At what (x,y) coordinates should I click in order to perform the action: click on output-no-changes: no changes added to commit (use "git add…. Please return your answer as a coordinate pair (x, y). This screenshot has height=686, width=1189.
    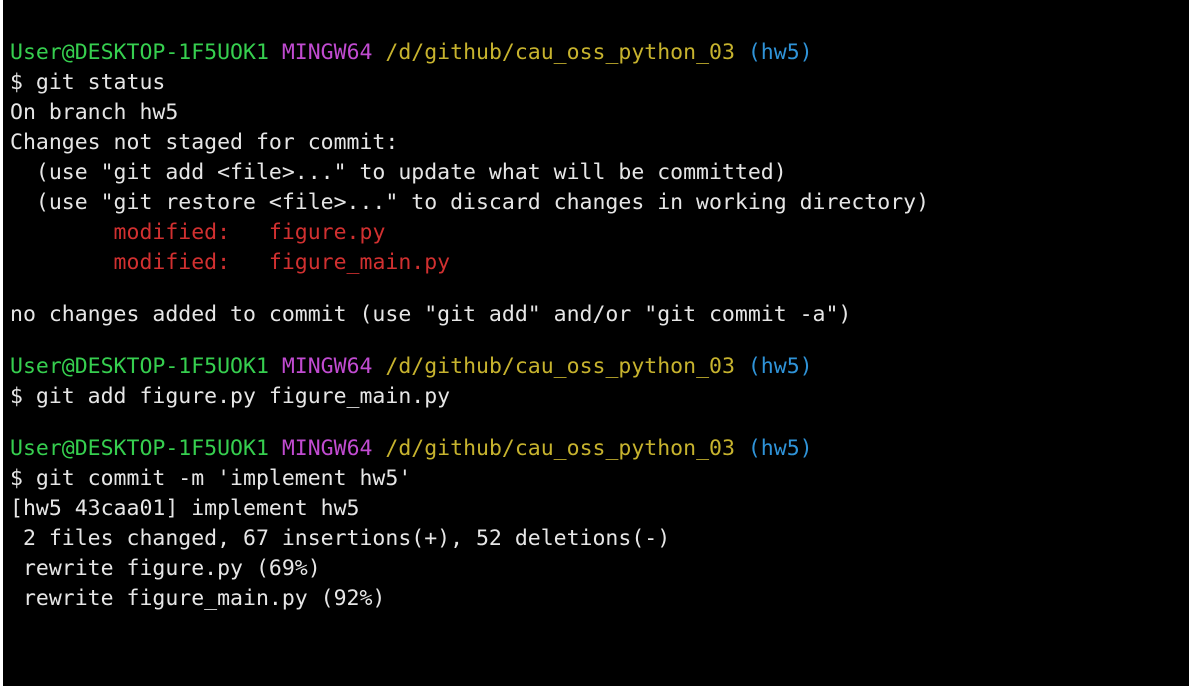
    Looking at the image, I should click on (431, 314).